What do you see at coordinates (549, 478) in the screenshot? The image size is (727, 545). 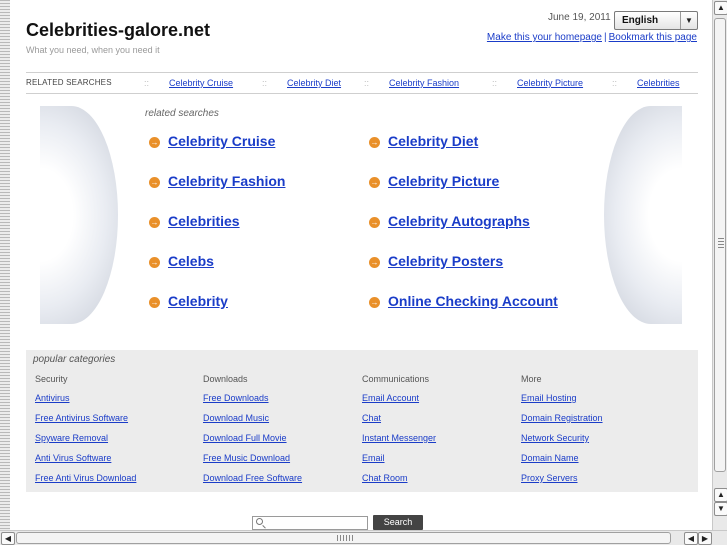 I see `category-link: Proxy Servers` at bounding box center [549, 478].